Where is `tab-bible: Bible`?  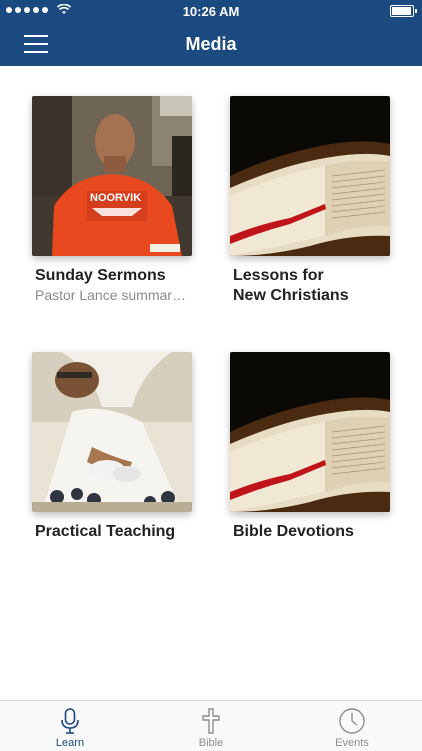 tab-bible: Bible is located at coordinates (211, 726).